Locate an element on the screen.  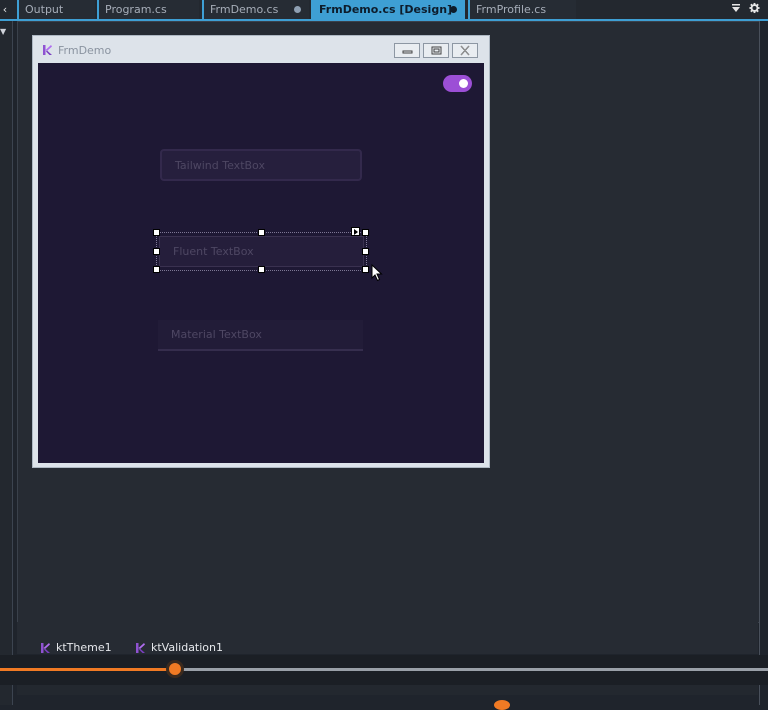
scrubber-progress is located at coordinates (87, 669).